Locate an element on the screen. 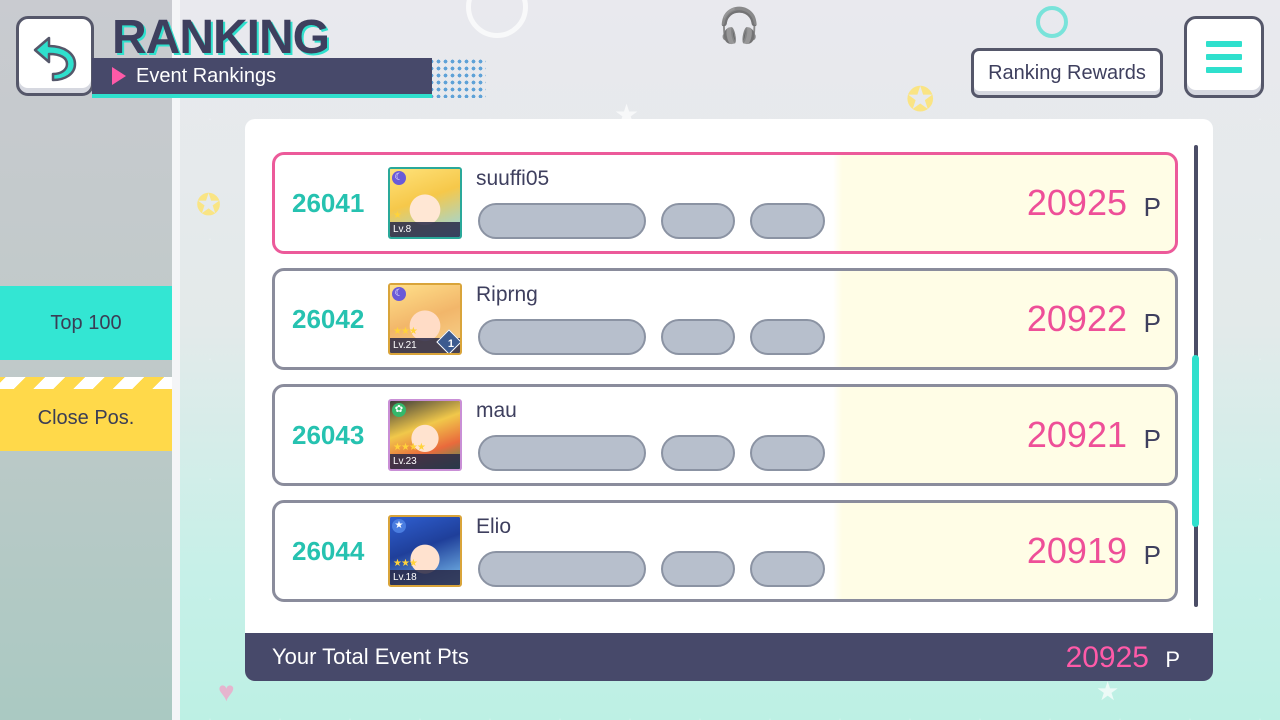 The image size is (1280, 720). mastery-rank: 1 is located at coordinates (450, 344).